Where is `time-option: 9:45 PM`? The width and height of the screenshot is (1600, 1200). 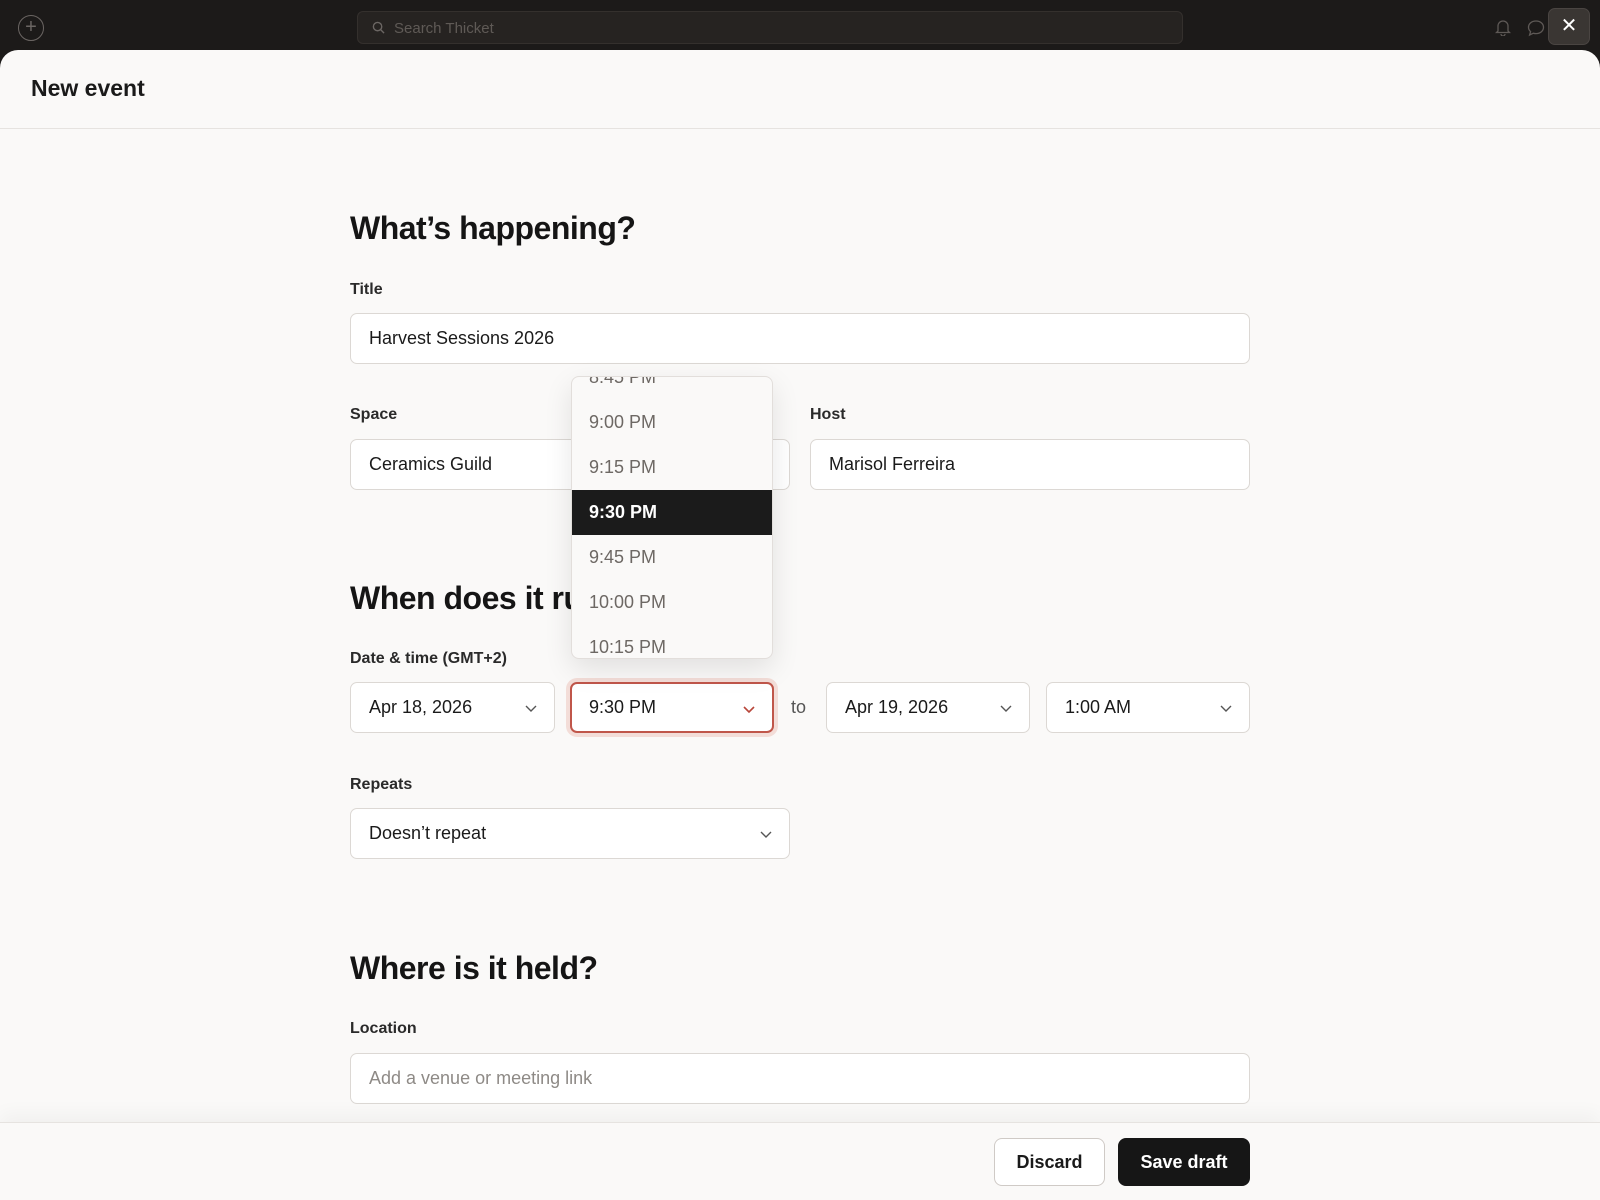
time-option: 9:45 PM is located at coordinates (672, 557).